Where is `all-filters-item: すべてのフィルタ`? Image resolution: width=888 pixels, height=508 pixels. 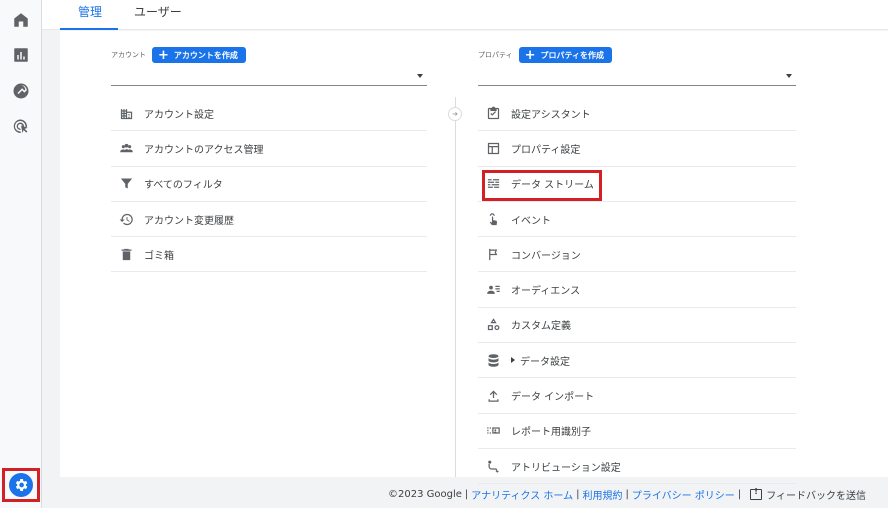
all-filters-item: すべてのフィルタ is located at coordinates (269, 184).